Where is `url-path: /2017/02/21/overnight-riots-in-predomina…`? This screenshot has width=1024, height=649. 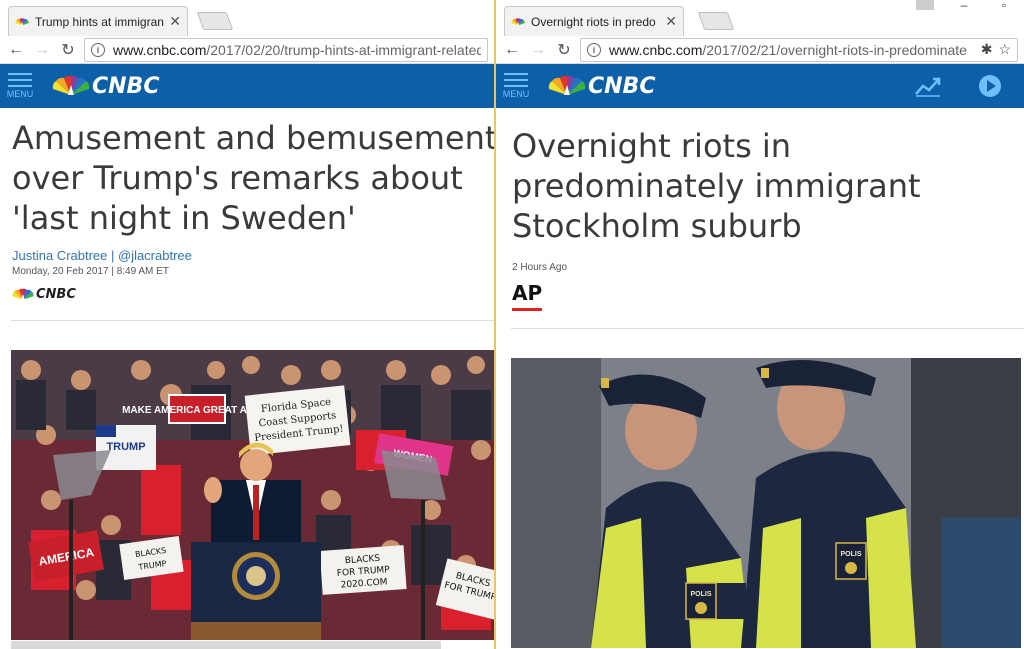 url-path: /2017/02/21/overnight-riots-in-predomina… is located at coordinates (834, 49).